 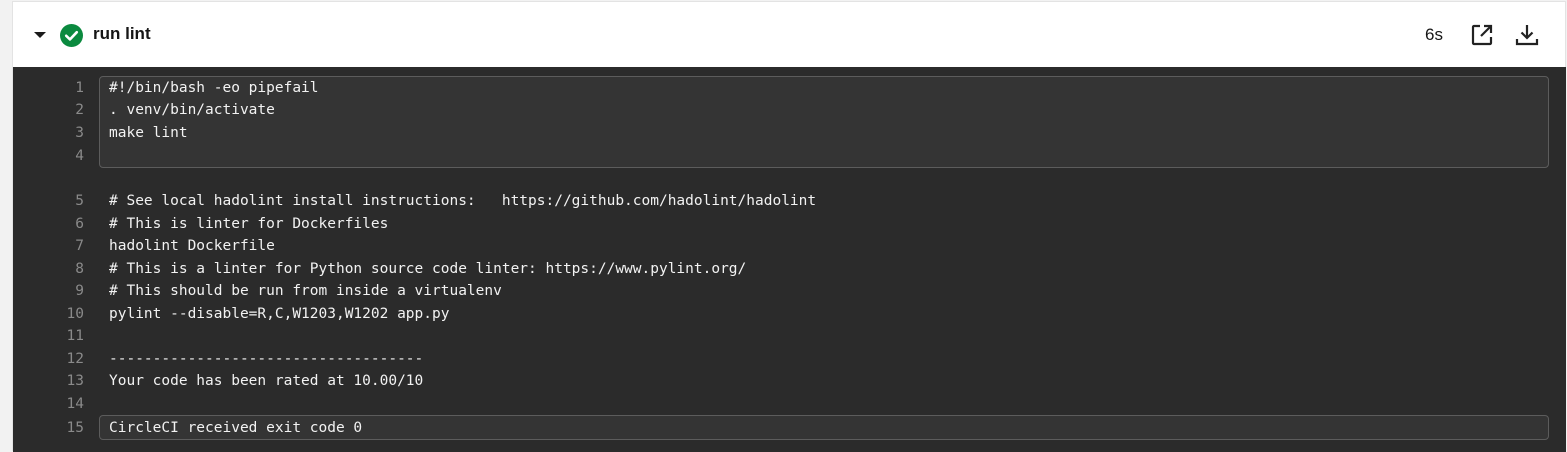 I want to click on line-text: # This is linter for Dockerfiles, so click(x=249, y=224).